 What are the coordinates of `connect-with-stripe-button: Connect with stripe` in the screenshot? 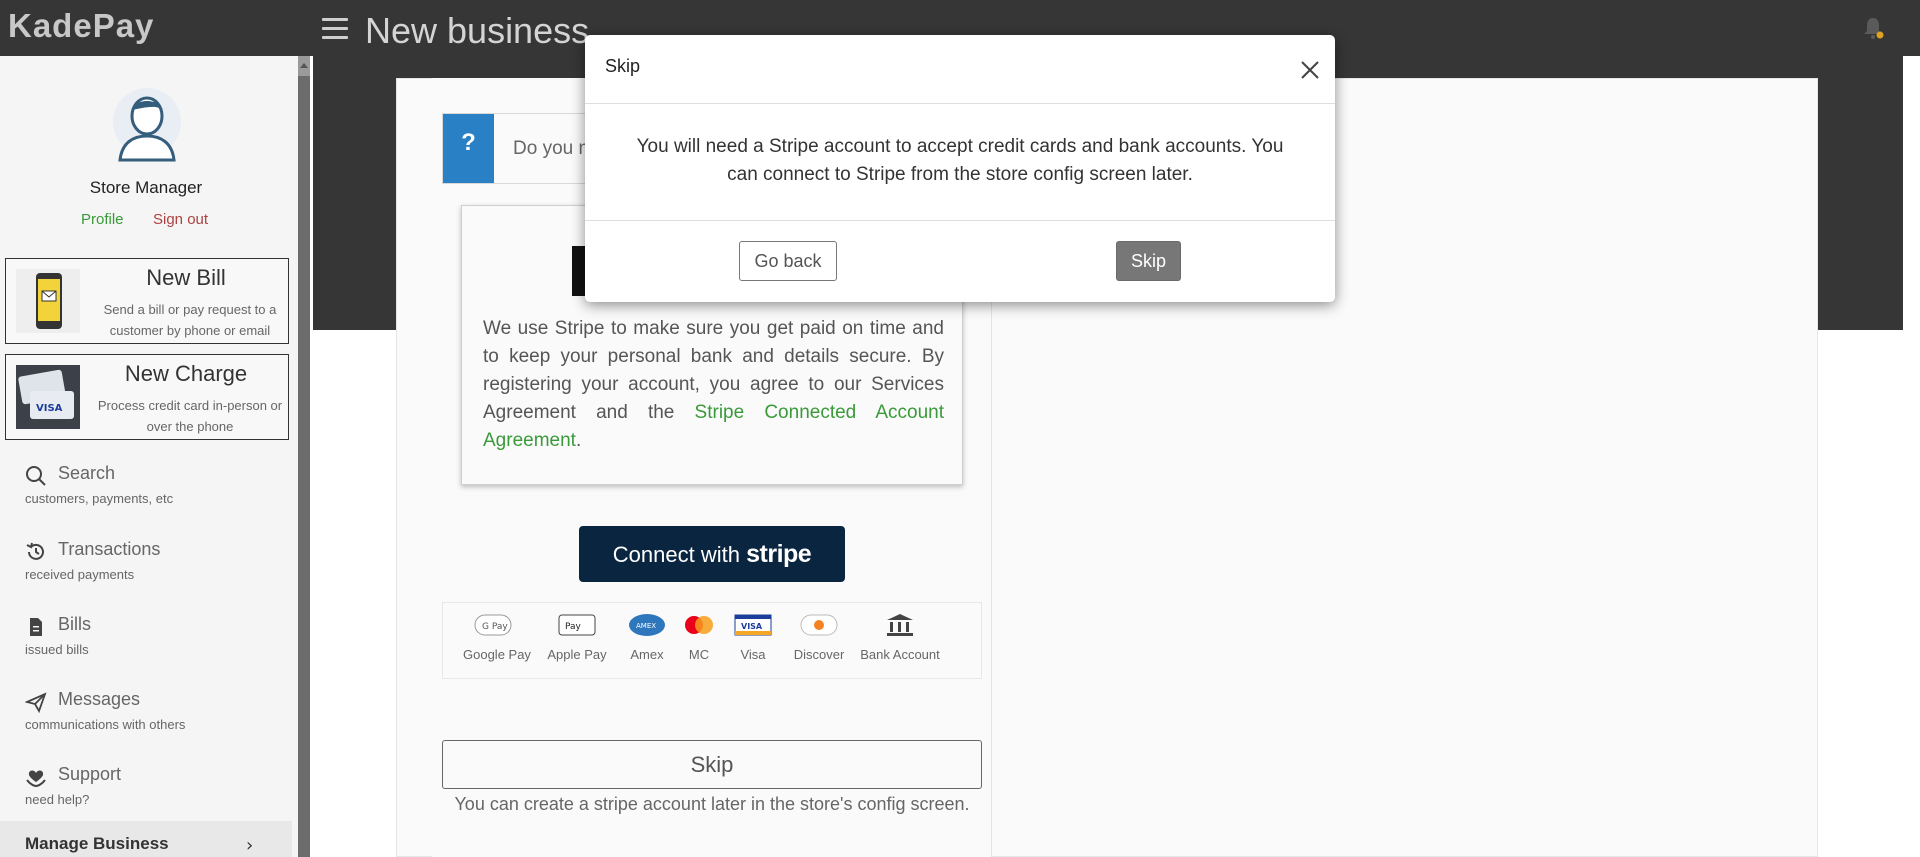 It's located at (712, 554).